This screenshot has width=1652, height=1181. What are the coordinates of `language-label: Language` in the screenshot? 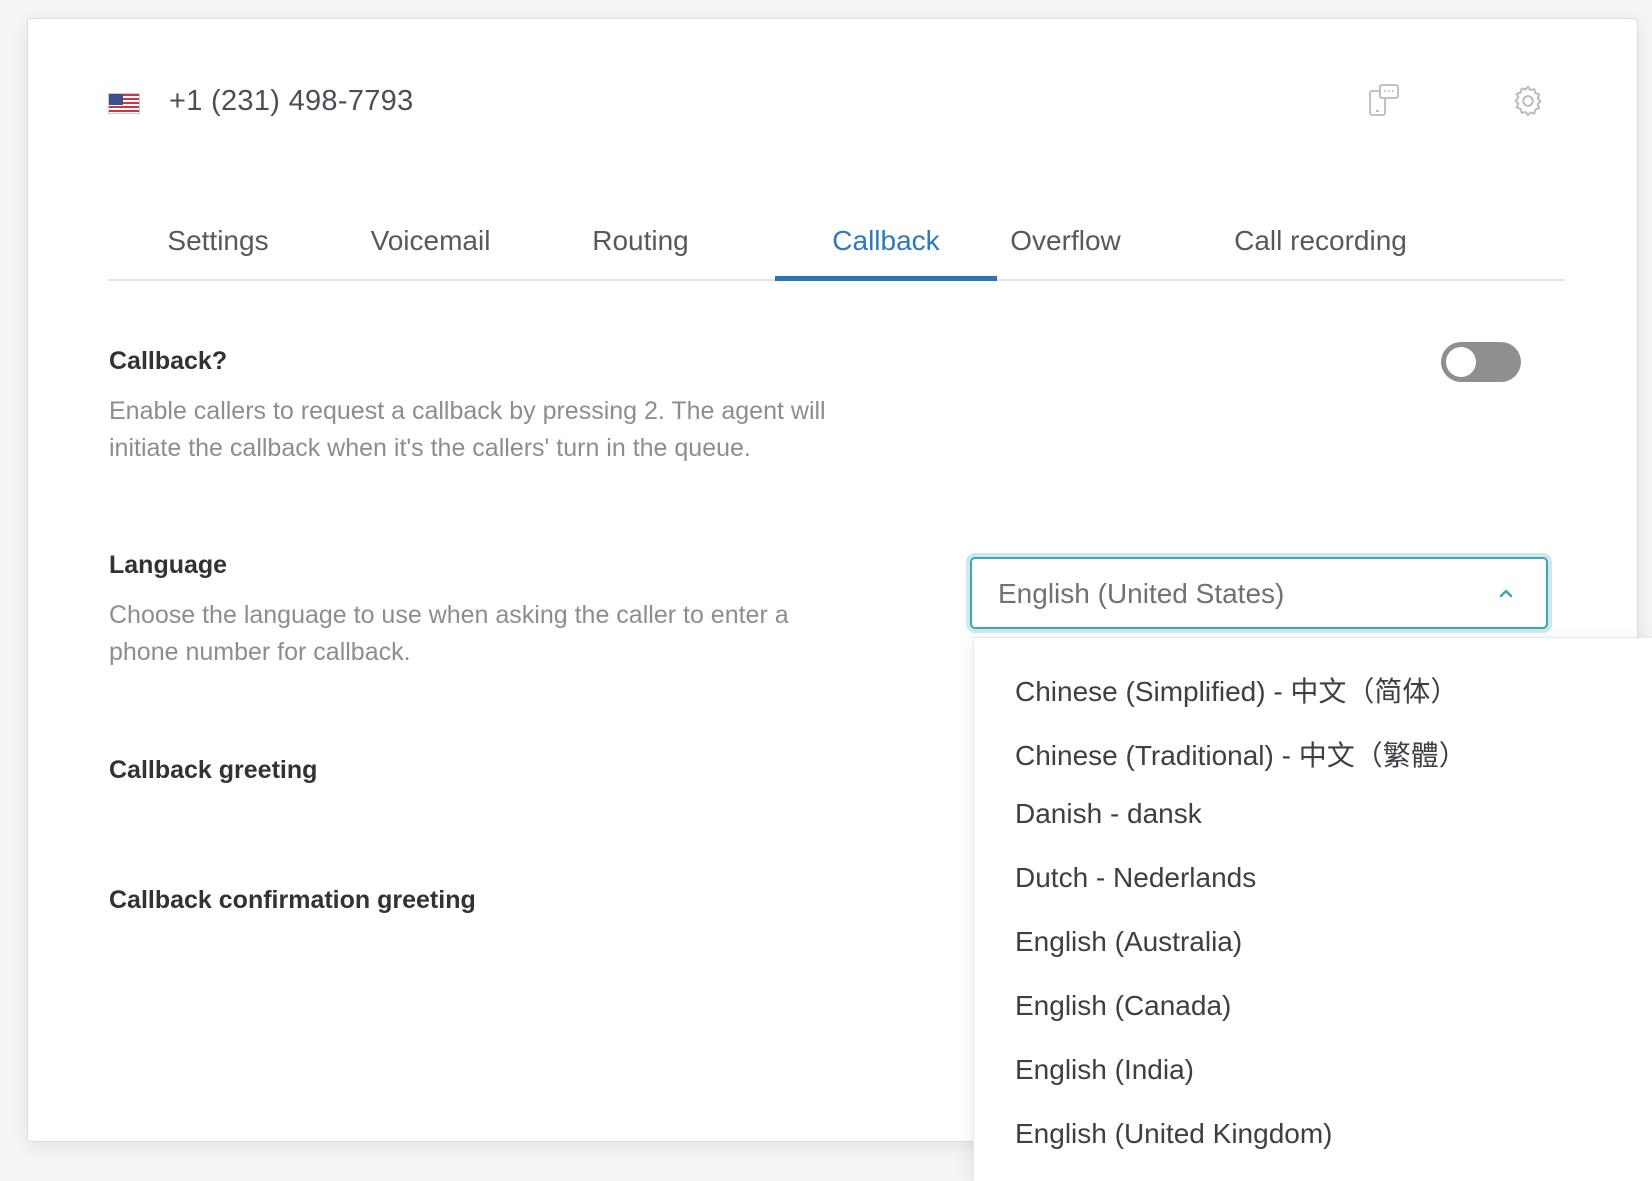 It's located at (168, 565).